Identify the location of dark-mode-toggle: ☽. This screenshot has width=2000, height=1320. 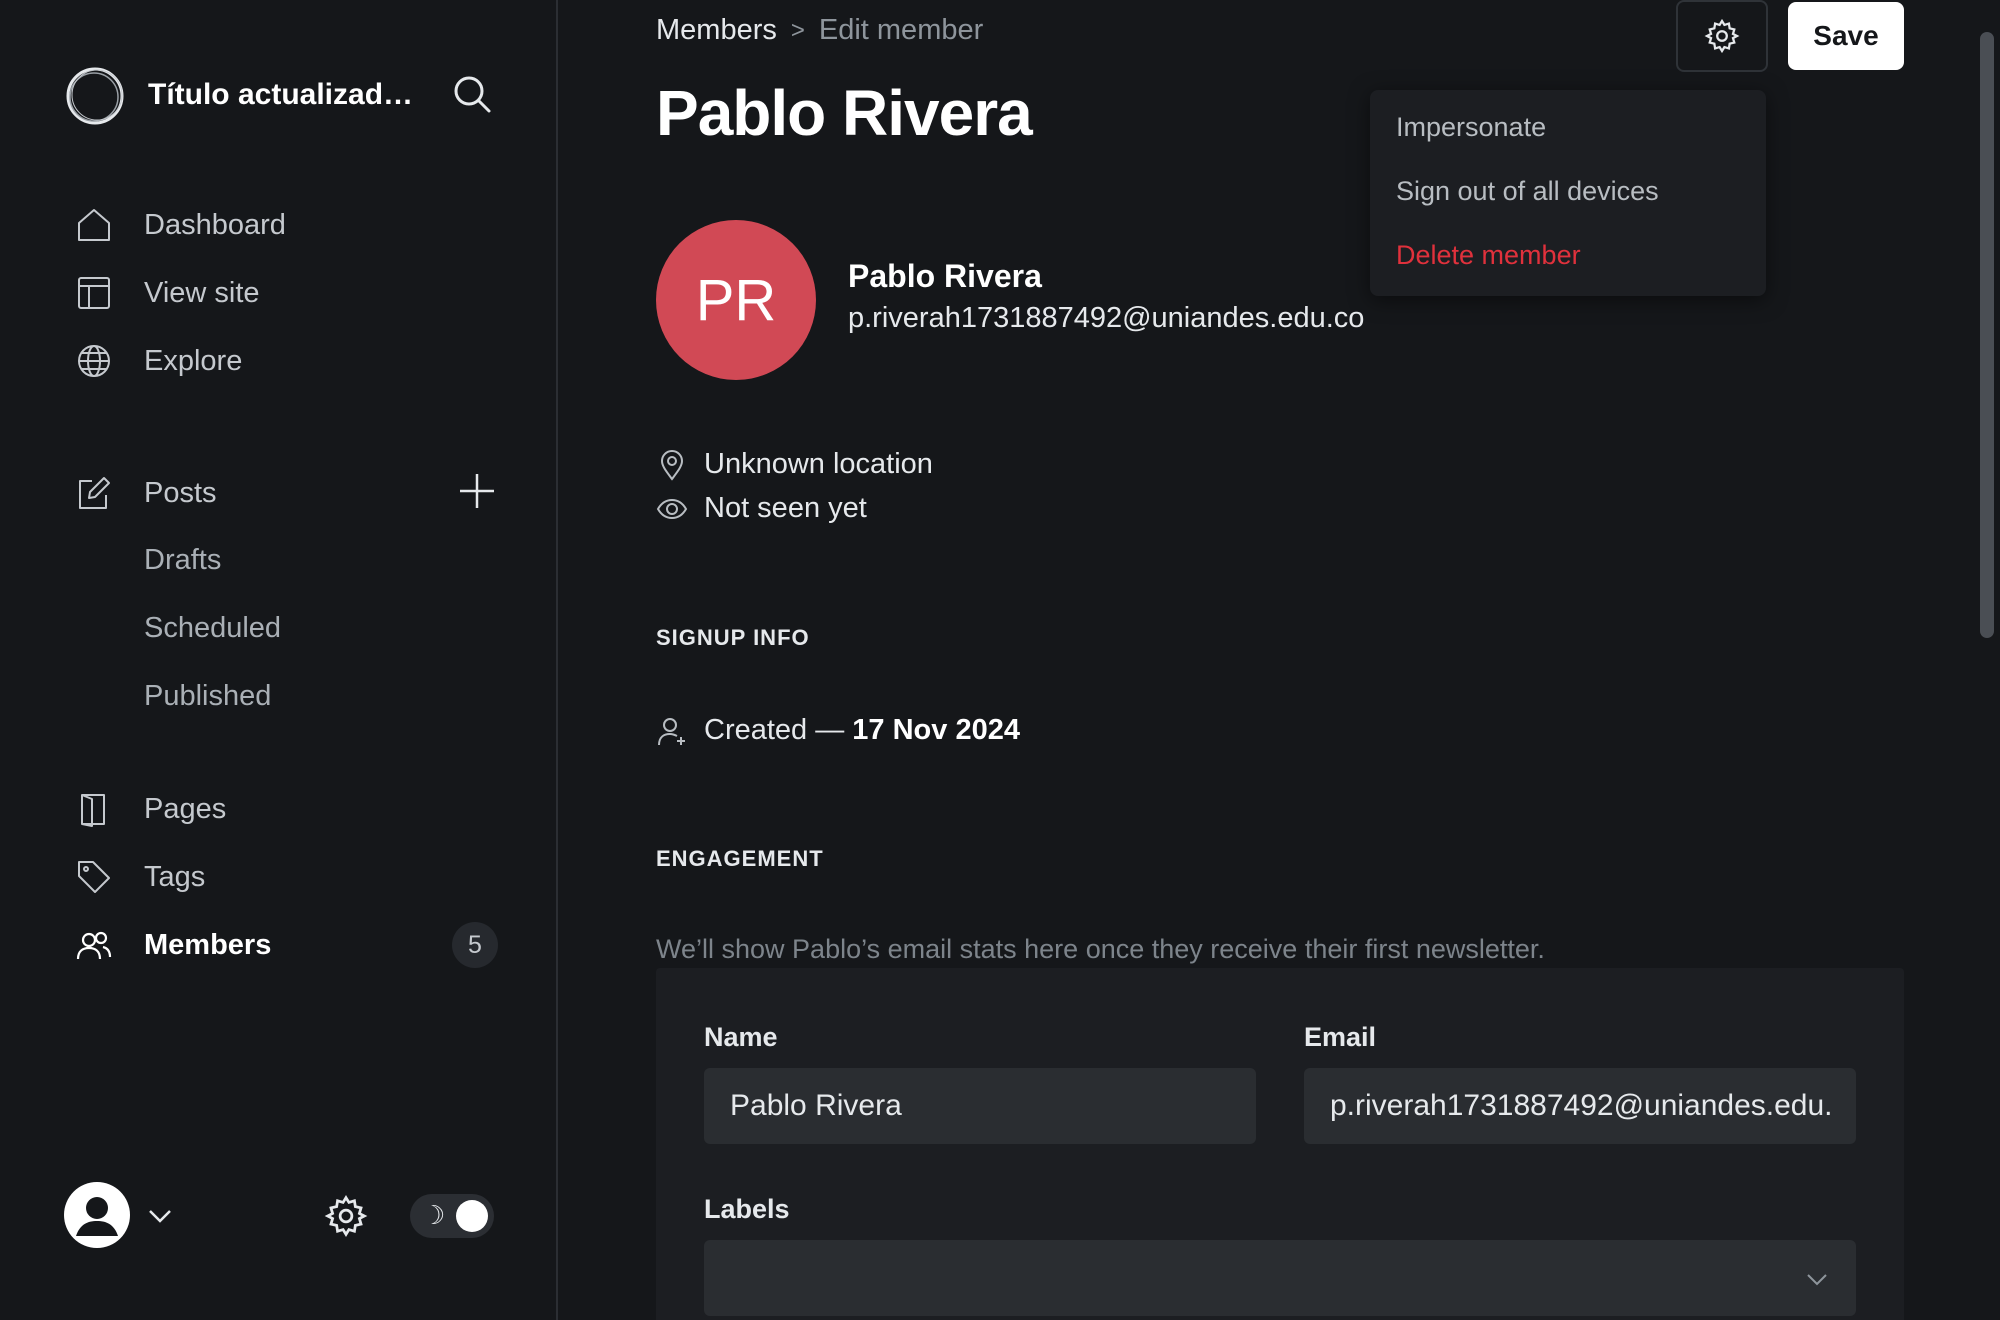
(452, 1216).